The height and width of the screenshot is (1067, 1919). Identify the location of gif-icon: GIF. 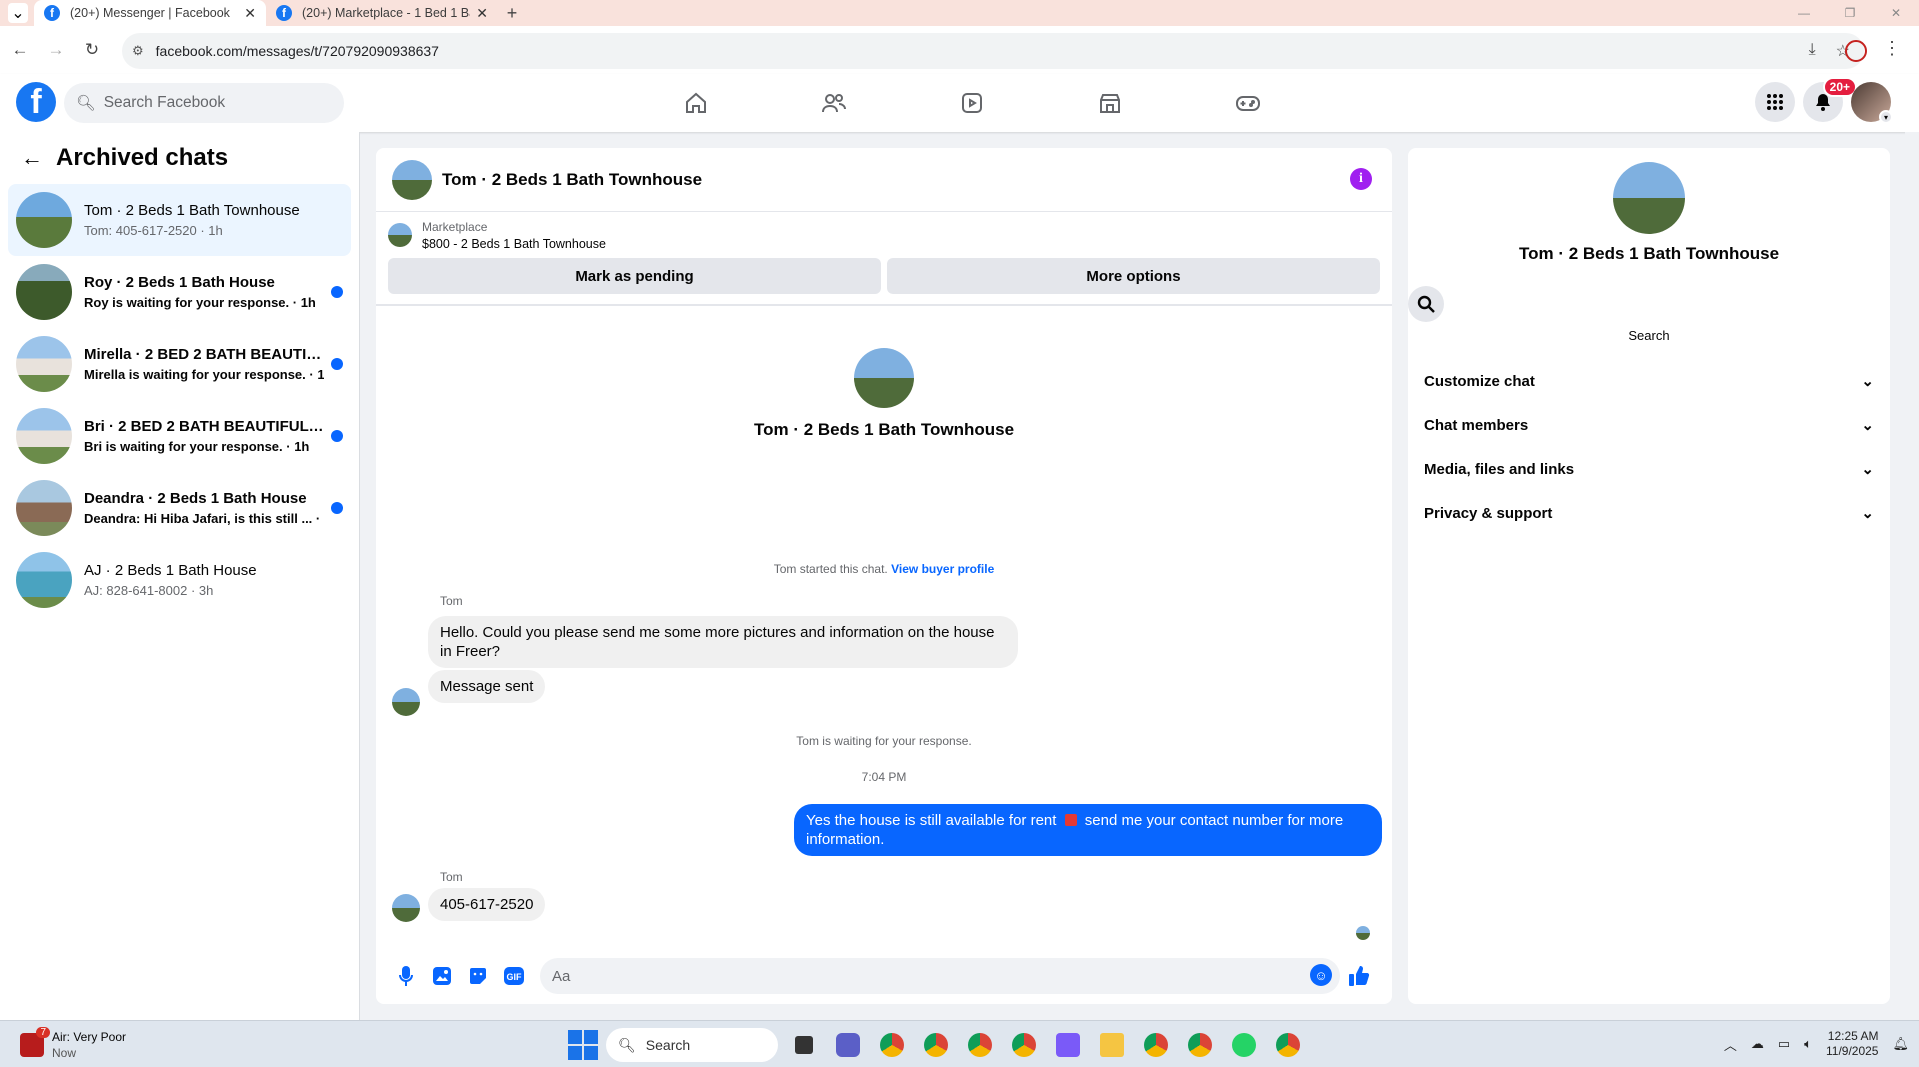
(514, 976).